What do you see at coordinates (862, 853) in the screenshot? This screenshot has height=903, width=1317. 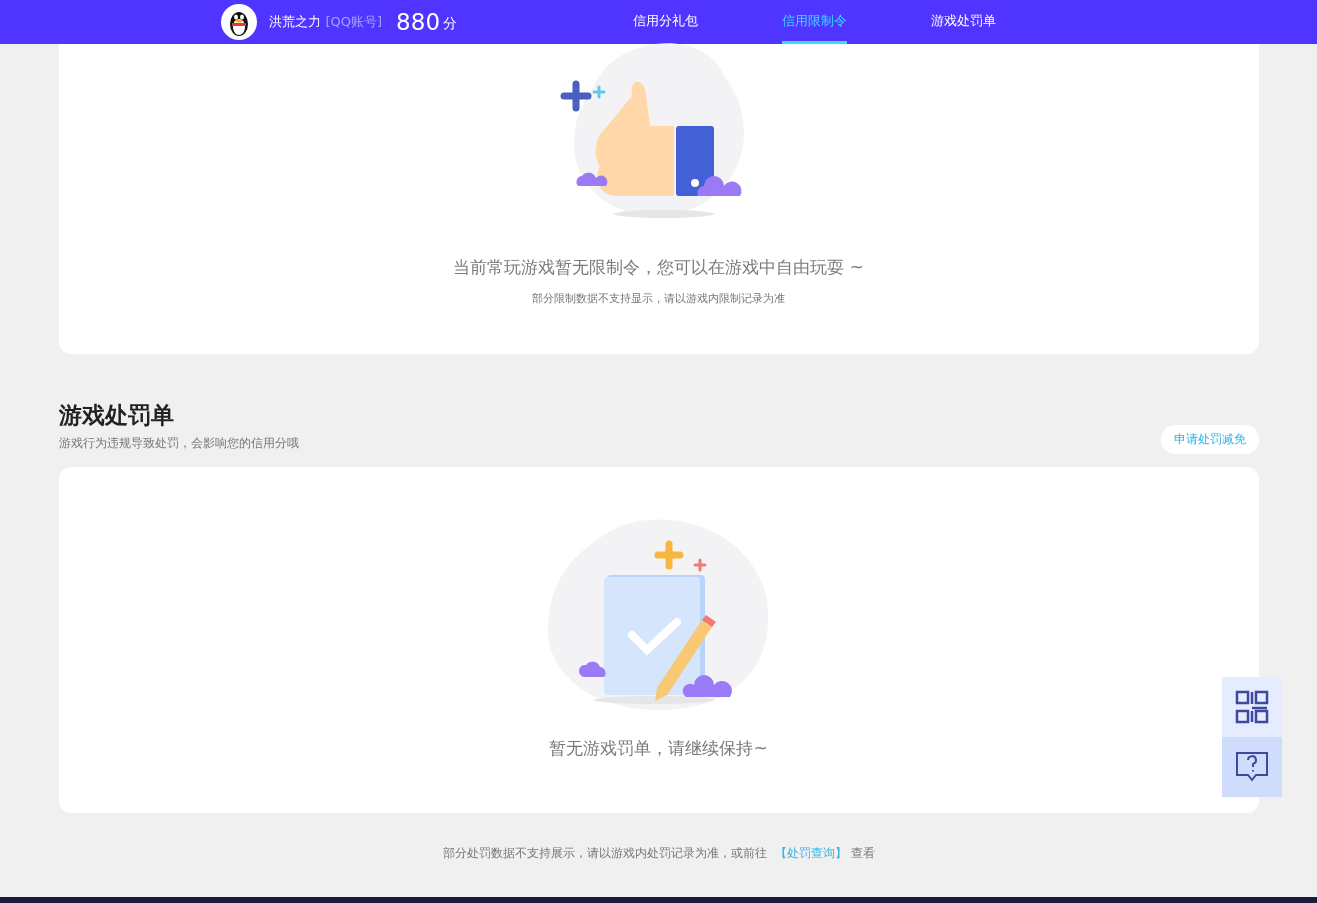 I see `footer-note-end: 查看` at bounding box center [862, 853].